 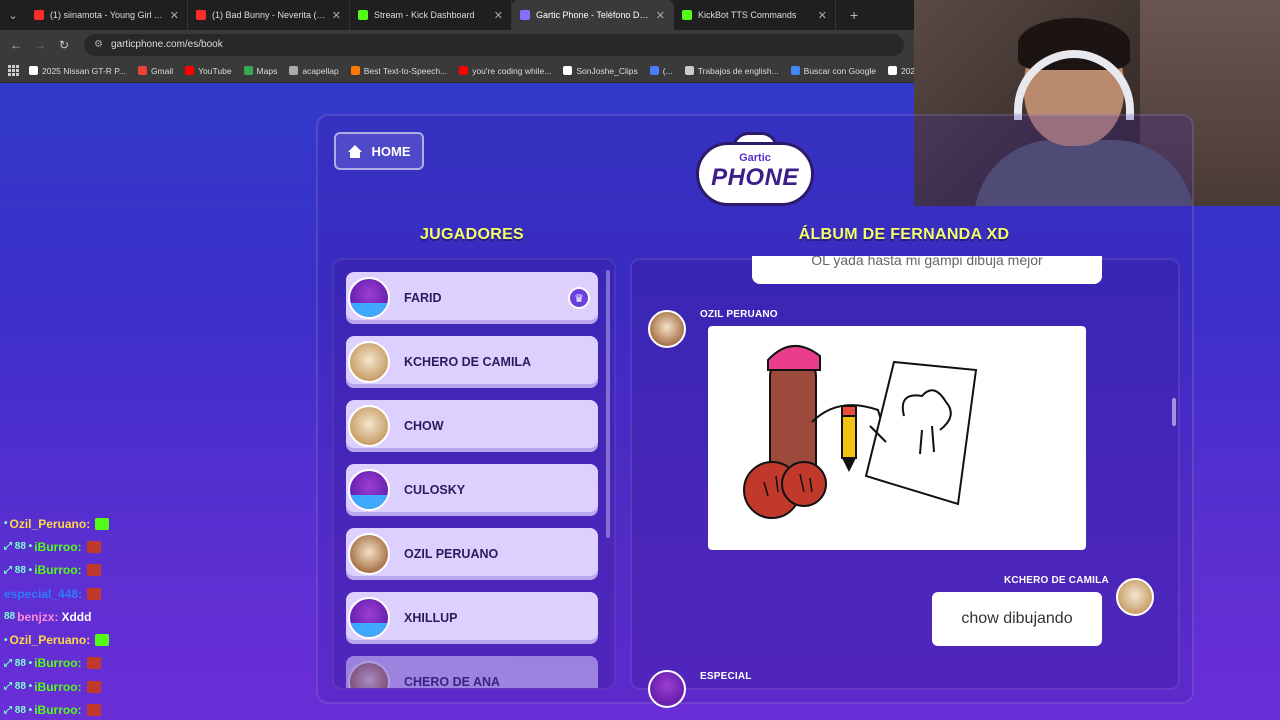 What do you see at coordinates (431, 618) in the screenshot?
I see `player-name: XHILLUP` at bounding box center [431, 618].